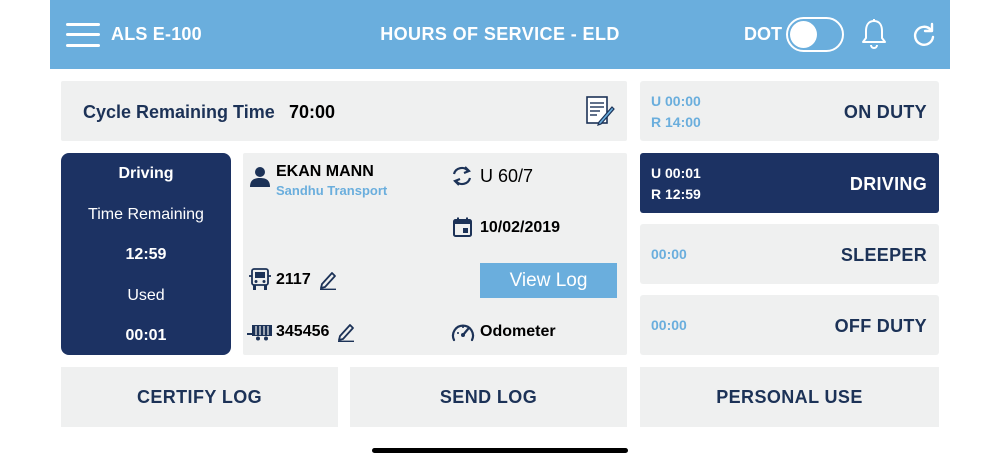  Describe the element at coordinates (789, 325) in the screenshot. I see `status-off-duty: 00:00 OFF DUTY` at that location.